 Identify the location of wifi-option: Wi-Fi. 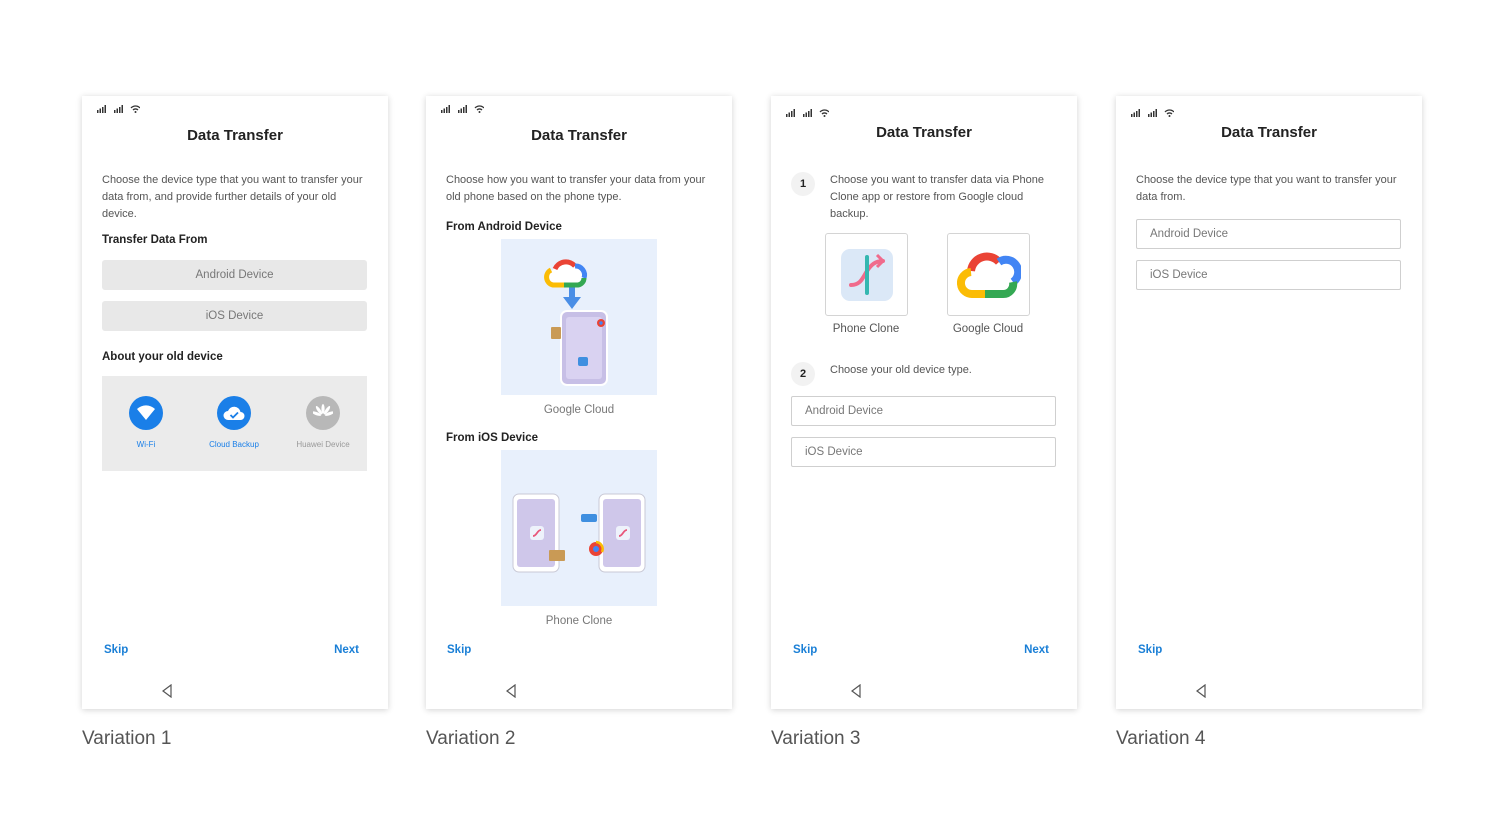
(146, 422).